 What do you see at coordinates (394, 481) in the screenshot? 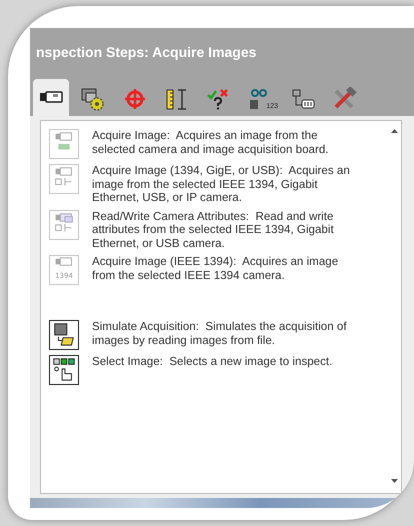
I see `scroll-down-icon` at bounding box center [394, 481].